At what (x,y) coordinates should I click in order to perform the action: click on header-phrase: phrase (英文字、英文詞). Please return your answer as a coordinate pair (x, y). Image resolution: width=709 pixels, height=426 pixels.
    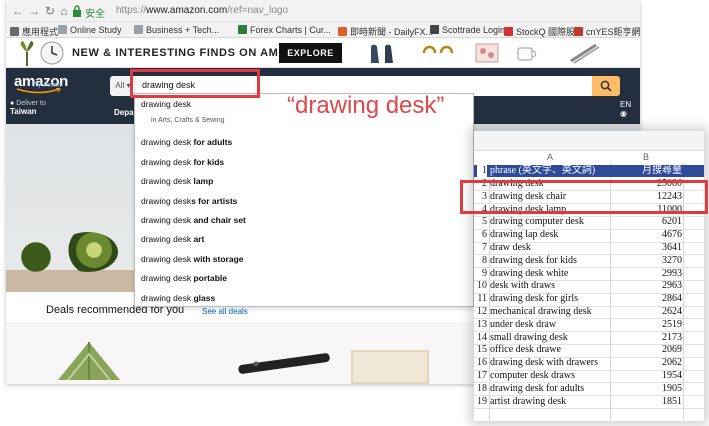
    Looking at the image, I should click on (543, 170).